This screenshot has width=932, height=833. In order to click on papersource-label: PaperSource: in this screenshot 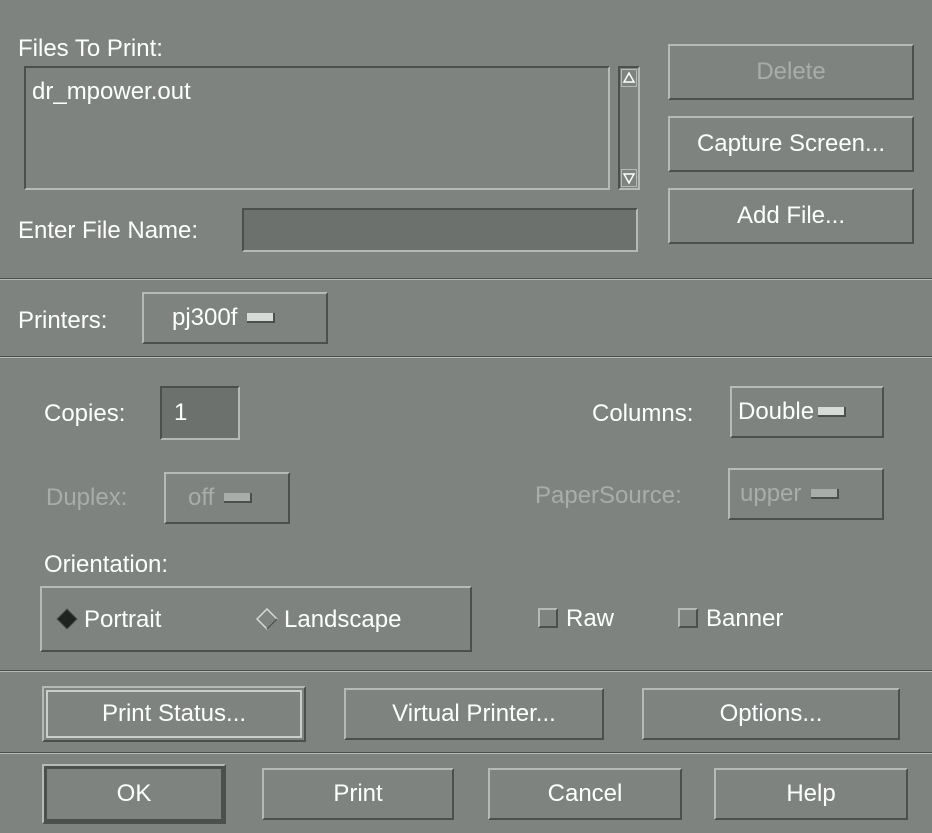, I will do `click(608, 495)`.